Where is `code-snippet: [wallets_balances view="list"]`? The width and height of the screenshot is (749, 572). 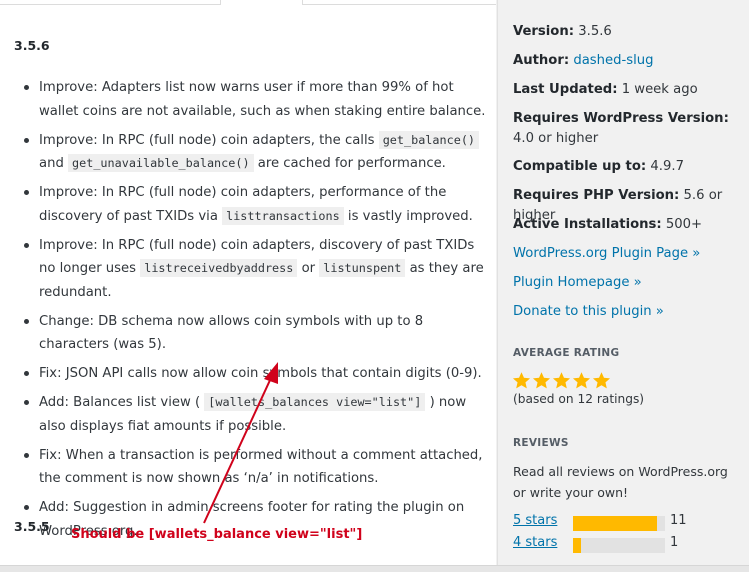
code-snippet: [wallets_balances view="list"] is located at coordinates (315, 402).